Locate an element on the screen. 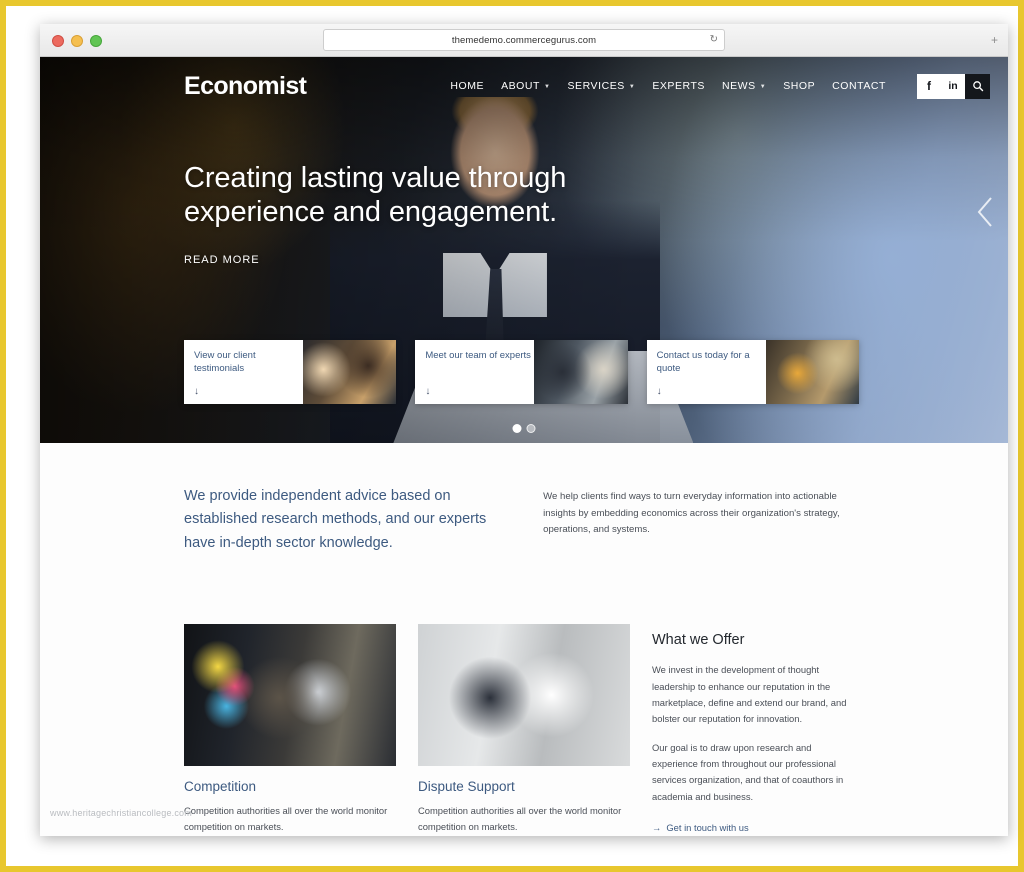 Image resolution: width=1024 pixels, height=872 pixels. promo-card-testimonials: View our client testimonials ↓ is located at coordinates (290, 372).